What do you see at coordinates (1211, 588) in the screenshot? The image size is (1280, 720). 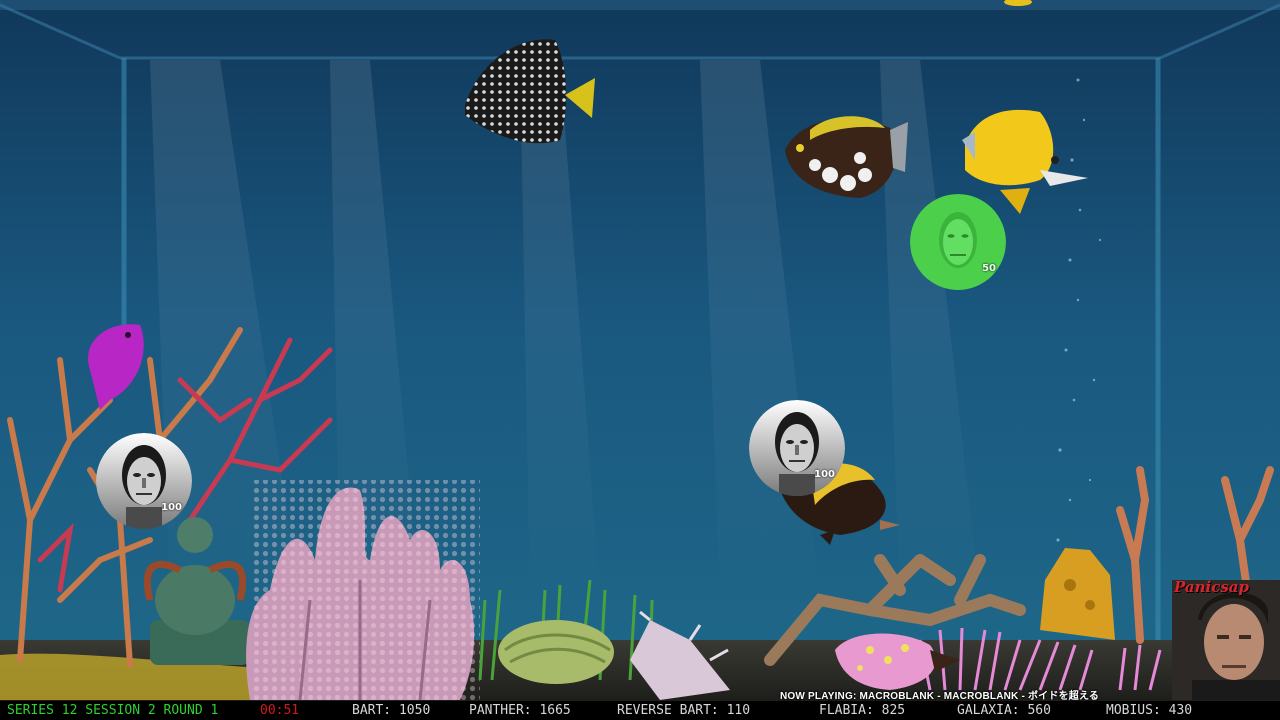 I see `channel-logo: Panicsap` at bounding box center [1211, 588].